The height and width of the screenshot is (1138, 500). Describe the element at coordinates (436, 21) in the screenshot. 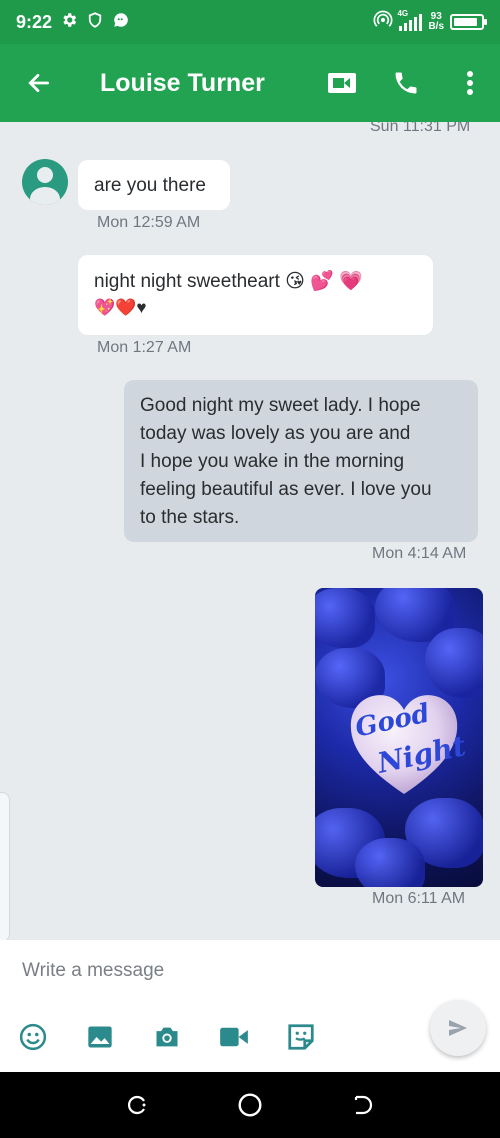

I see `net-speed: 93 B/s` at that location.